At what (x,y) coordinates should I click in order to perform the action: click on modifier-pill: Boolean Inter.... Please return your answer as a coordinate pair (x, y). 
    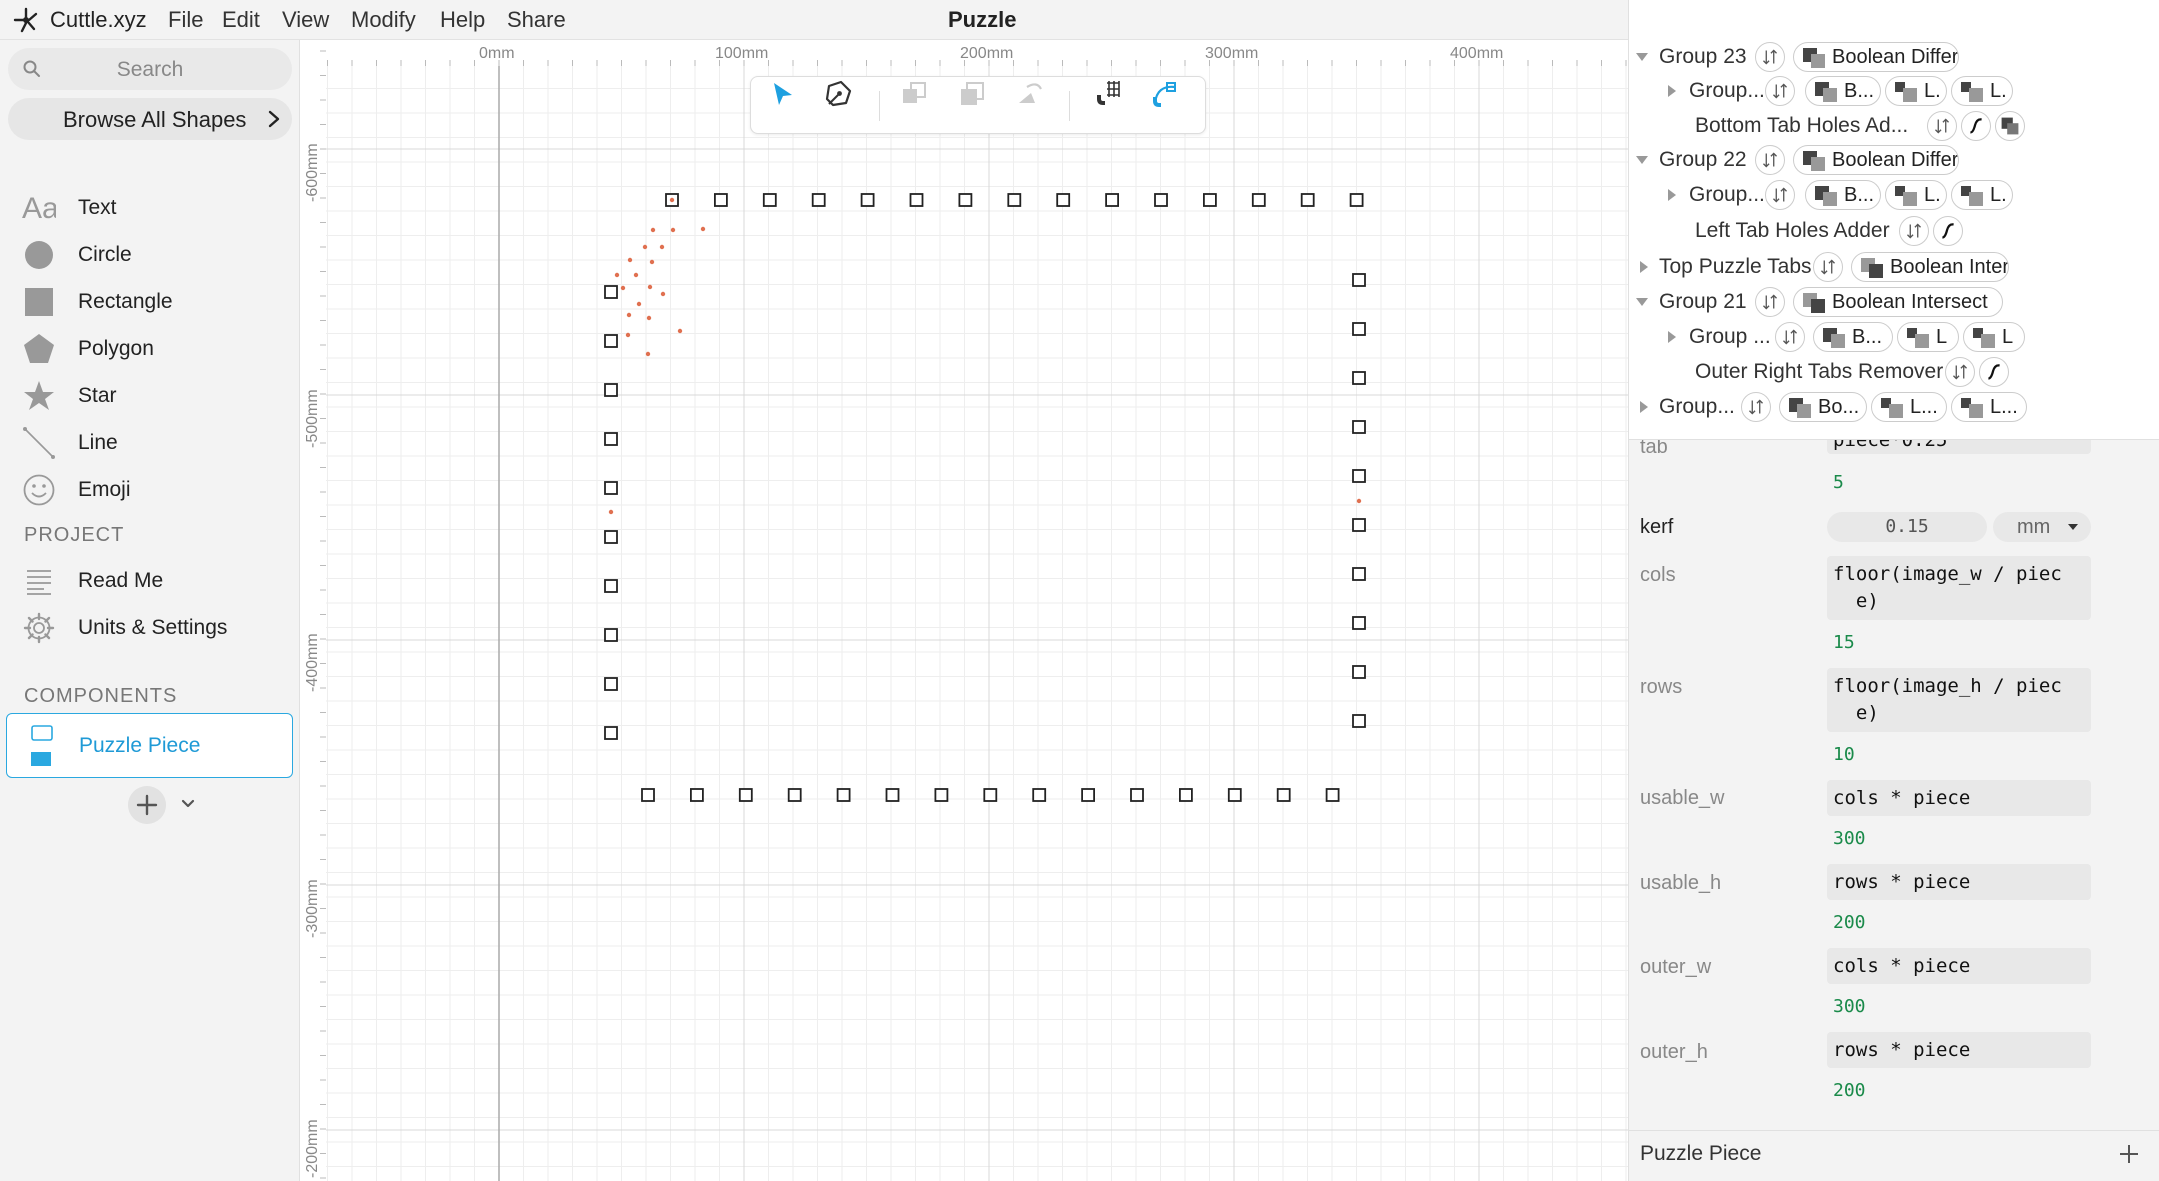
    Looking at the image, I should click on (1930, 267).